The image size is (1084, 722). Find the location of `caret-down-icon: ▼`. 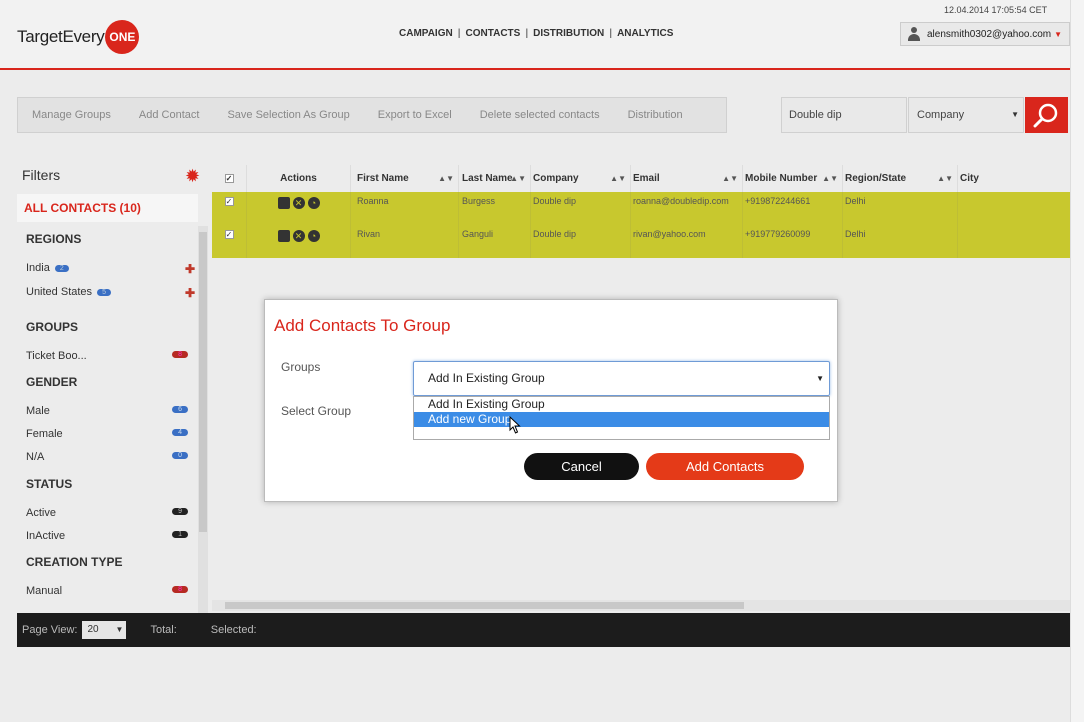

caret-down-icon: ▼ is located at coordinates (820, 378).